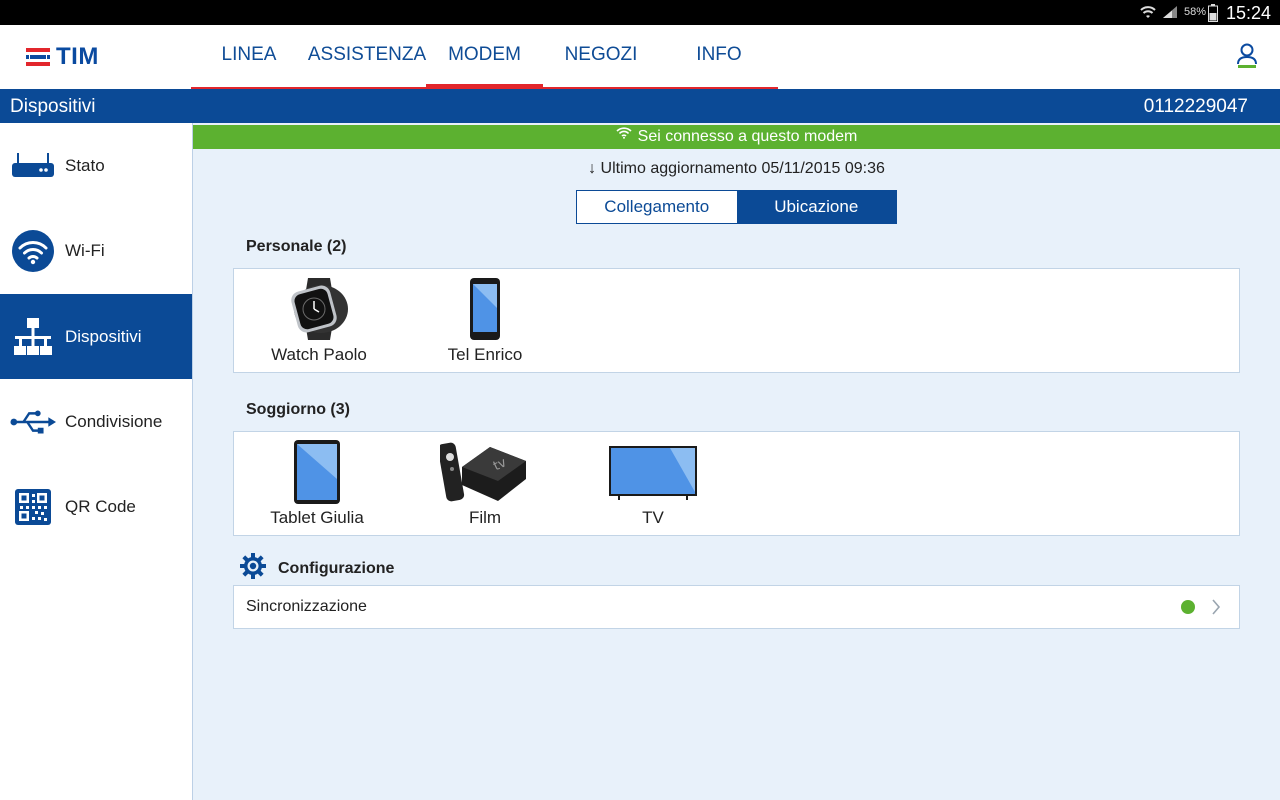 The image size is (1280, 800). Describe the element at coordinates (816, 207) in the screenshot. I see `tab-ubicazione: Ubicazione` at that location.